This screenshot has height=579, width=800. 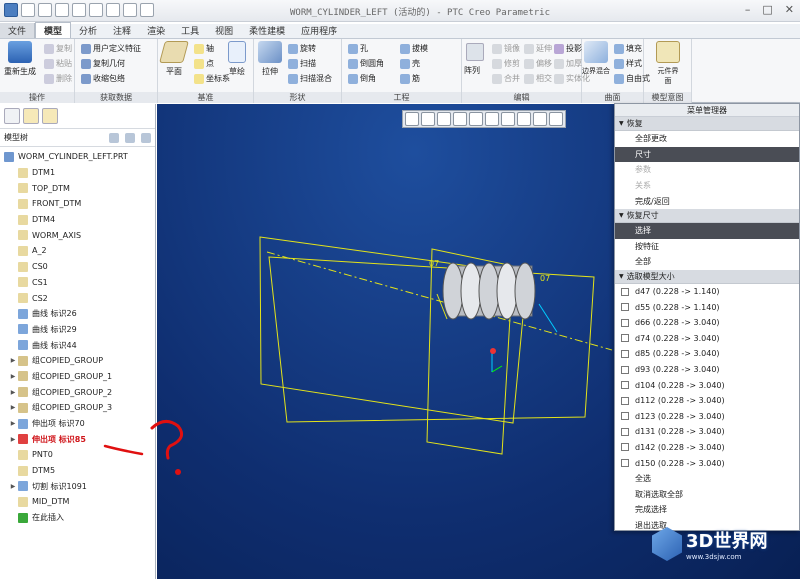 I want to click on tab-flexible-modeling: 柔性建模, so click(x=267, y=30).